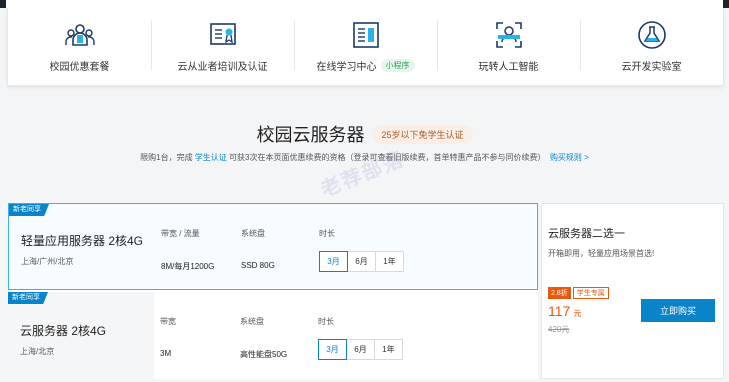 This screenshot has width=729, height=382. Describe the element at coordinates (652, 35) in the screenshot. I see `flask-icon` at that location.